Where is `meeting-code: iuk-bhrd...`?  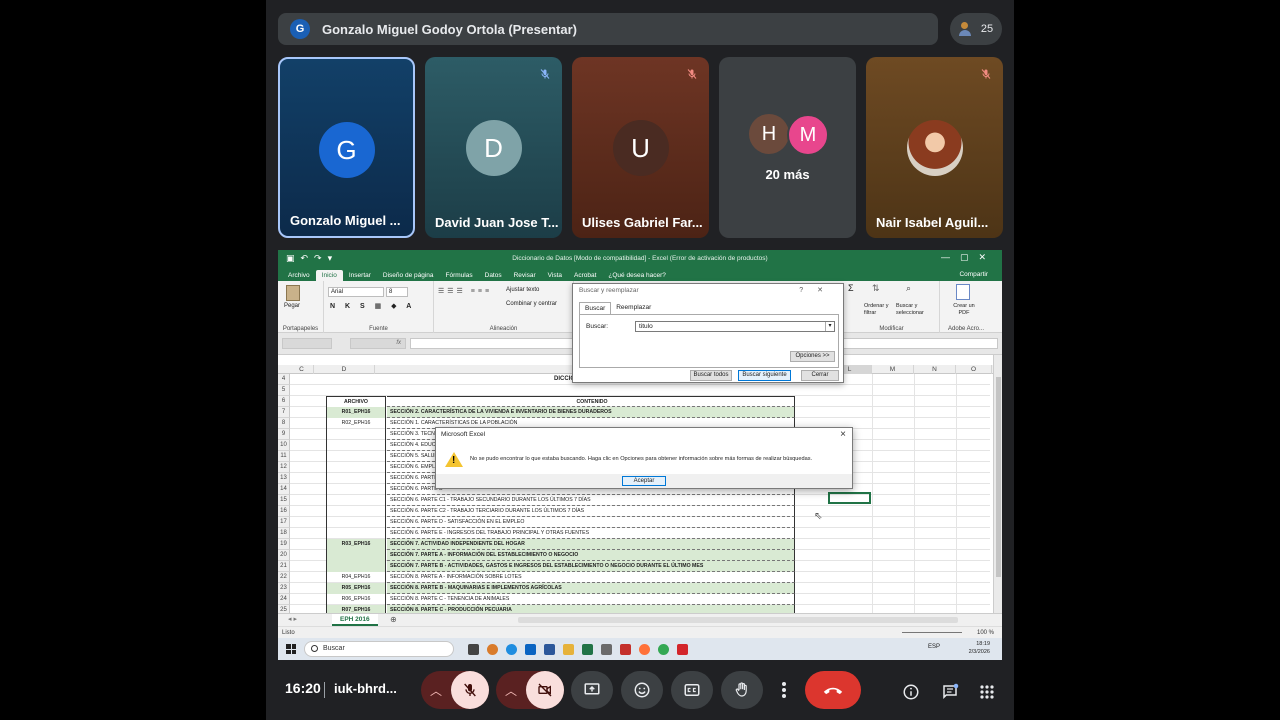 meeting-code: iuk-bhrd... is located at coordinates (365, 688).